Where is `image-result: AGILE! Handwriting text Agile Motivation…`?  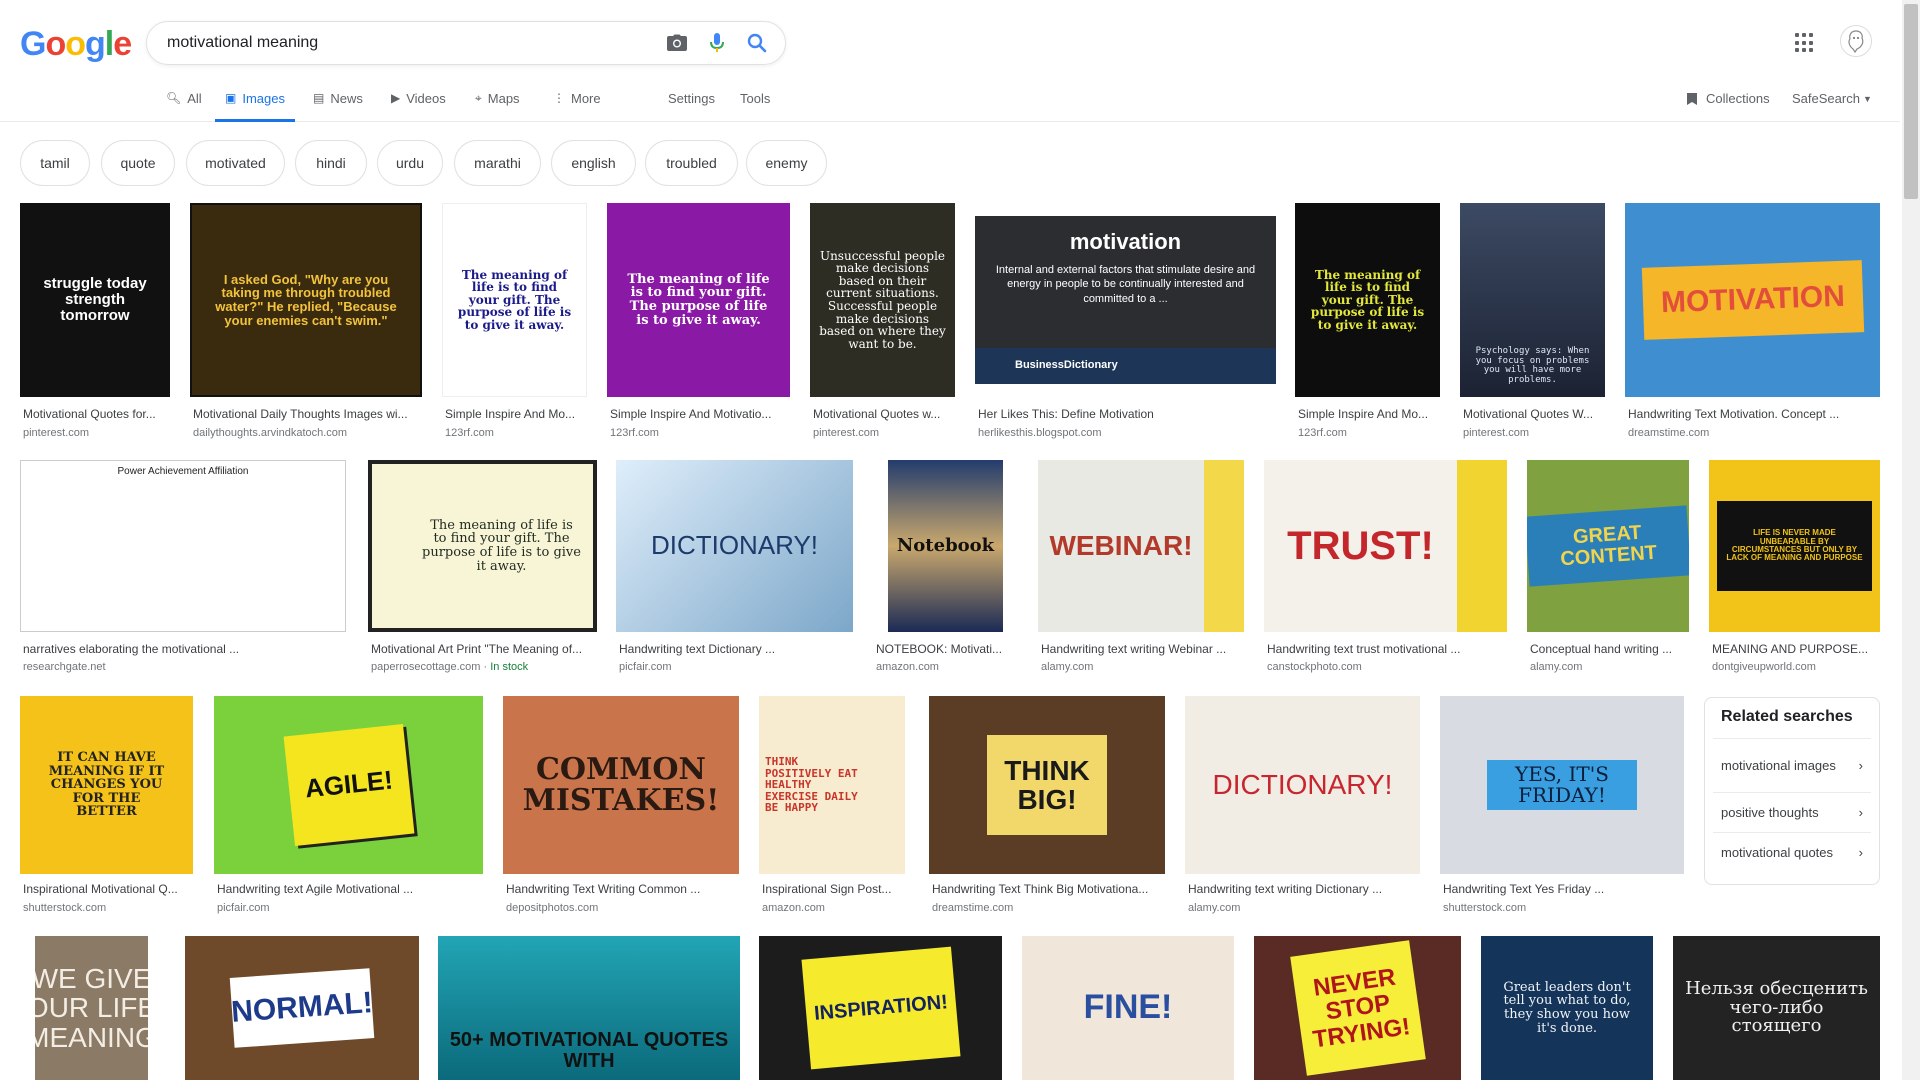
image-result: AGILE! Handwriting text Agile Motivation… is located at coordinates (348, 806).